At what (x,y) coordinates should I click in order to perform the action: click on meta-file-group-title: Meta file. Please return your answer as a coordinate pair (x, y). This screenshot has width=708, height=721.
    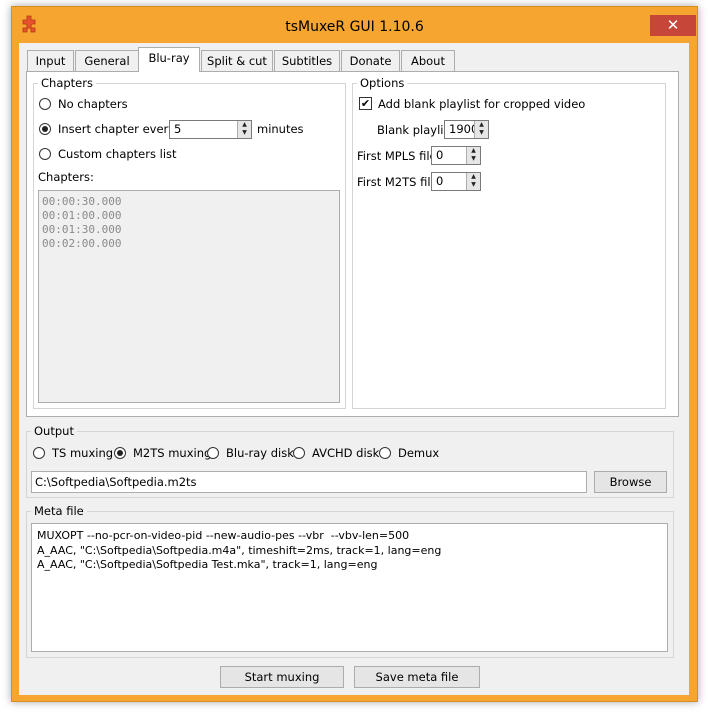
    Looking at the image, I should click on (59, 511).